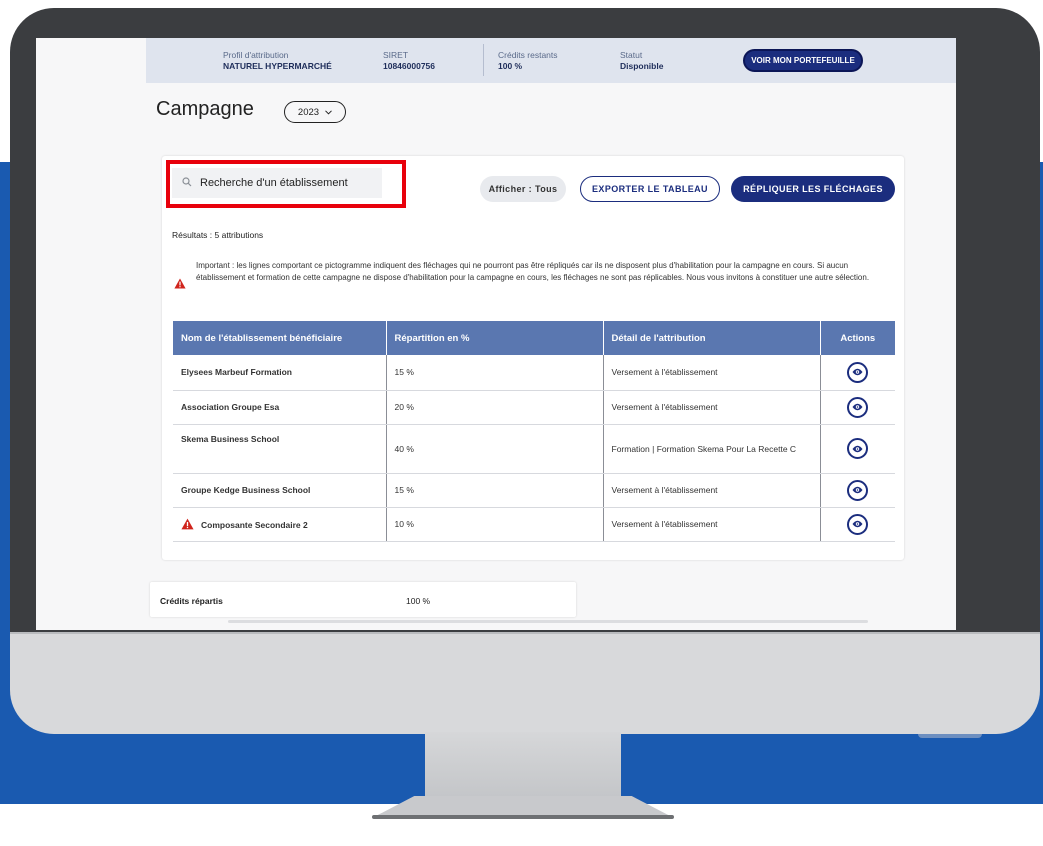 The height and width of the screenshot is (846, 1043). What do you see at coordinates (631, 55) in the screenshot?
I see `statut-label: Statut` at bounding box center [631, 55].